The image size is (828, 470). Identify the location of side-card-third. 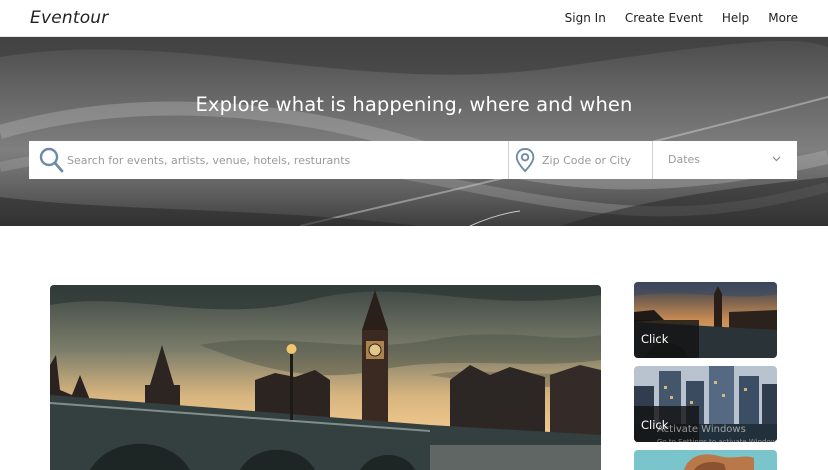
(705, 460).